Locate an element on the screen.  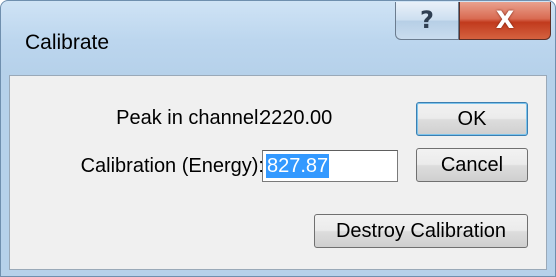
window-title: Calibrate is located at coordinates (67, 42).